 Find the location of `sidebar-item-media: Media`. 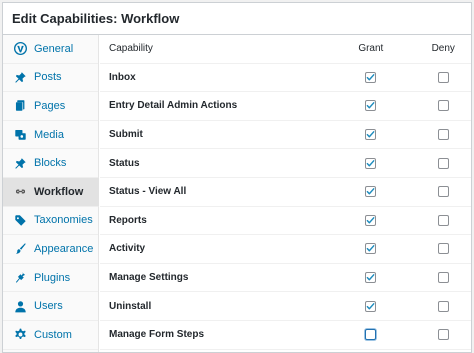

sidebar-item-media: Media is located at coordinates (50, 135).